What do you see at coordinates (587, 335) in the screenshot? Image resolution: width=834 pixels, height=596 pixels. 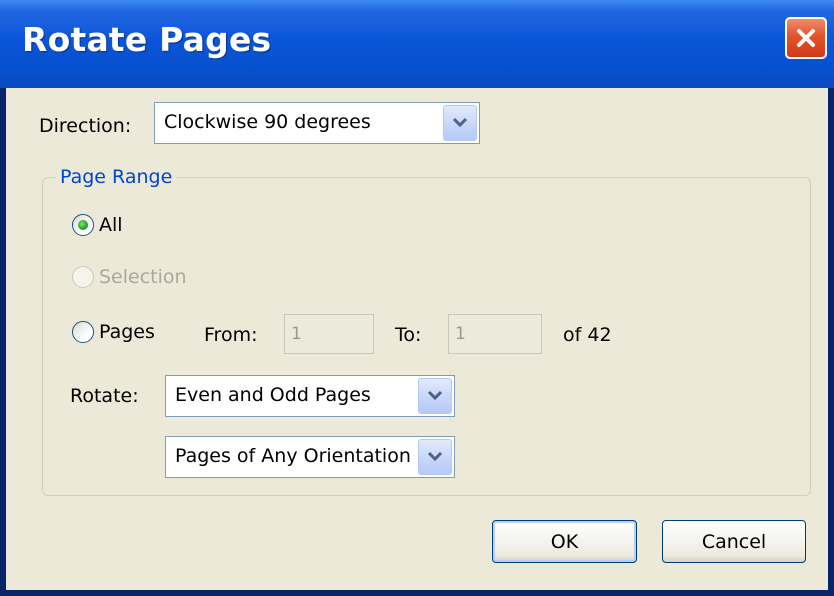 I see `page-count-label: of 42` at bounding box center [587, 335].